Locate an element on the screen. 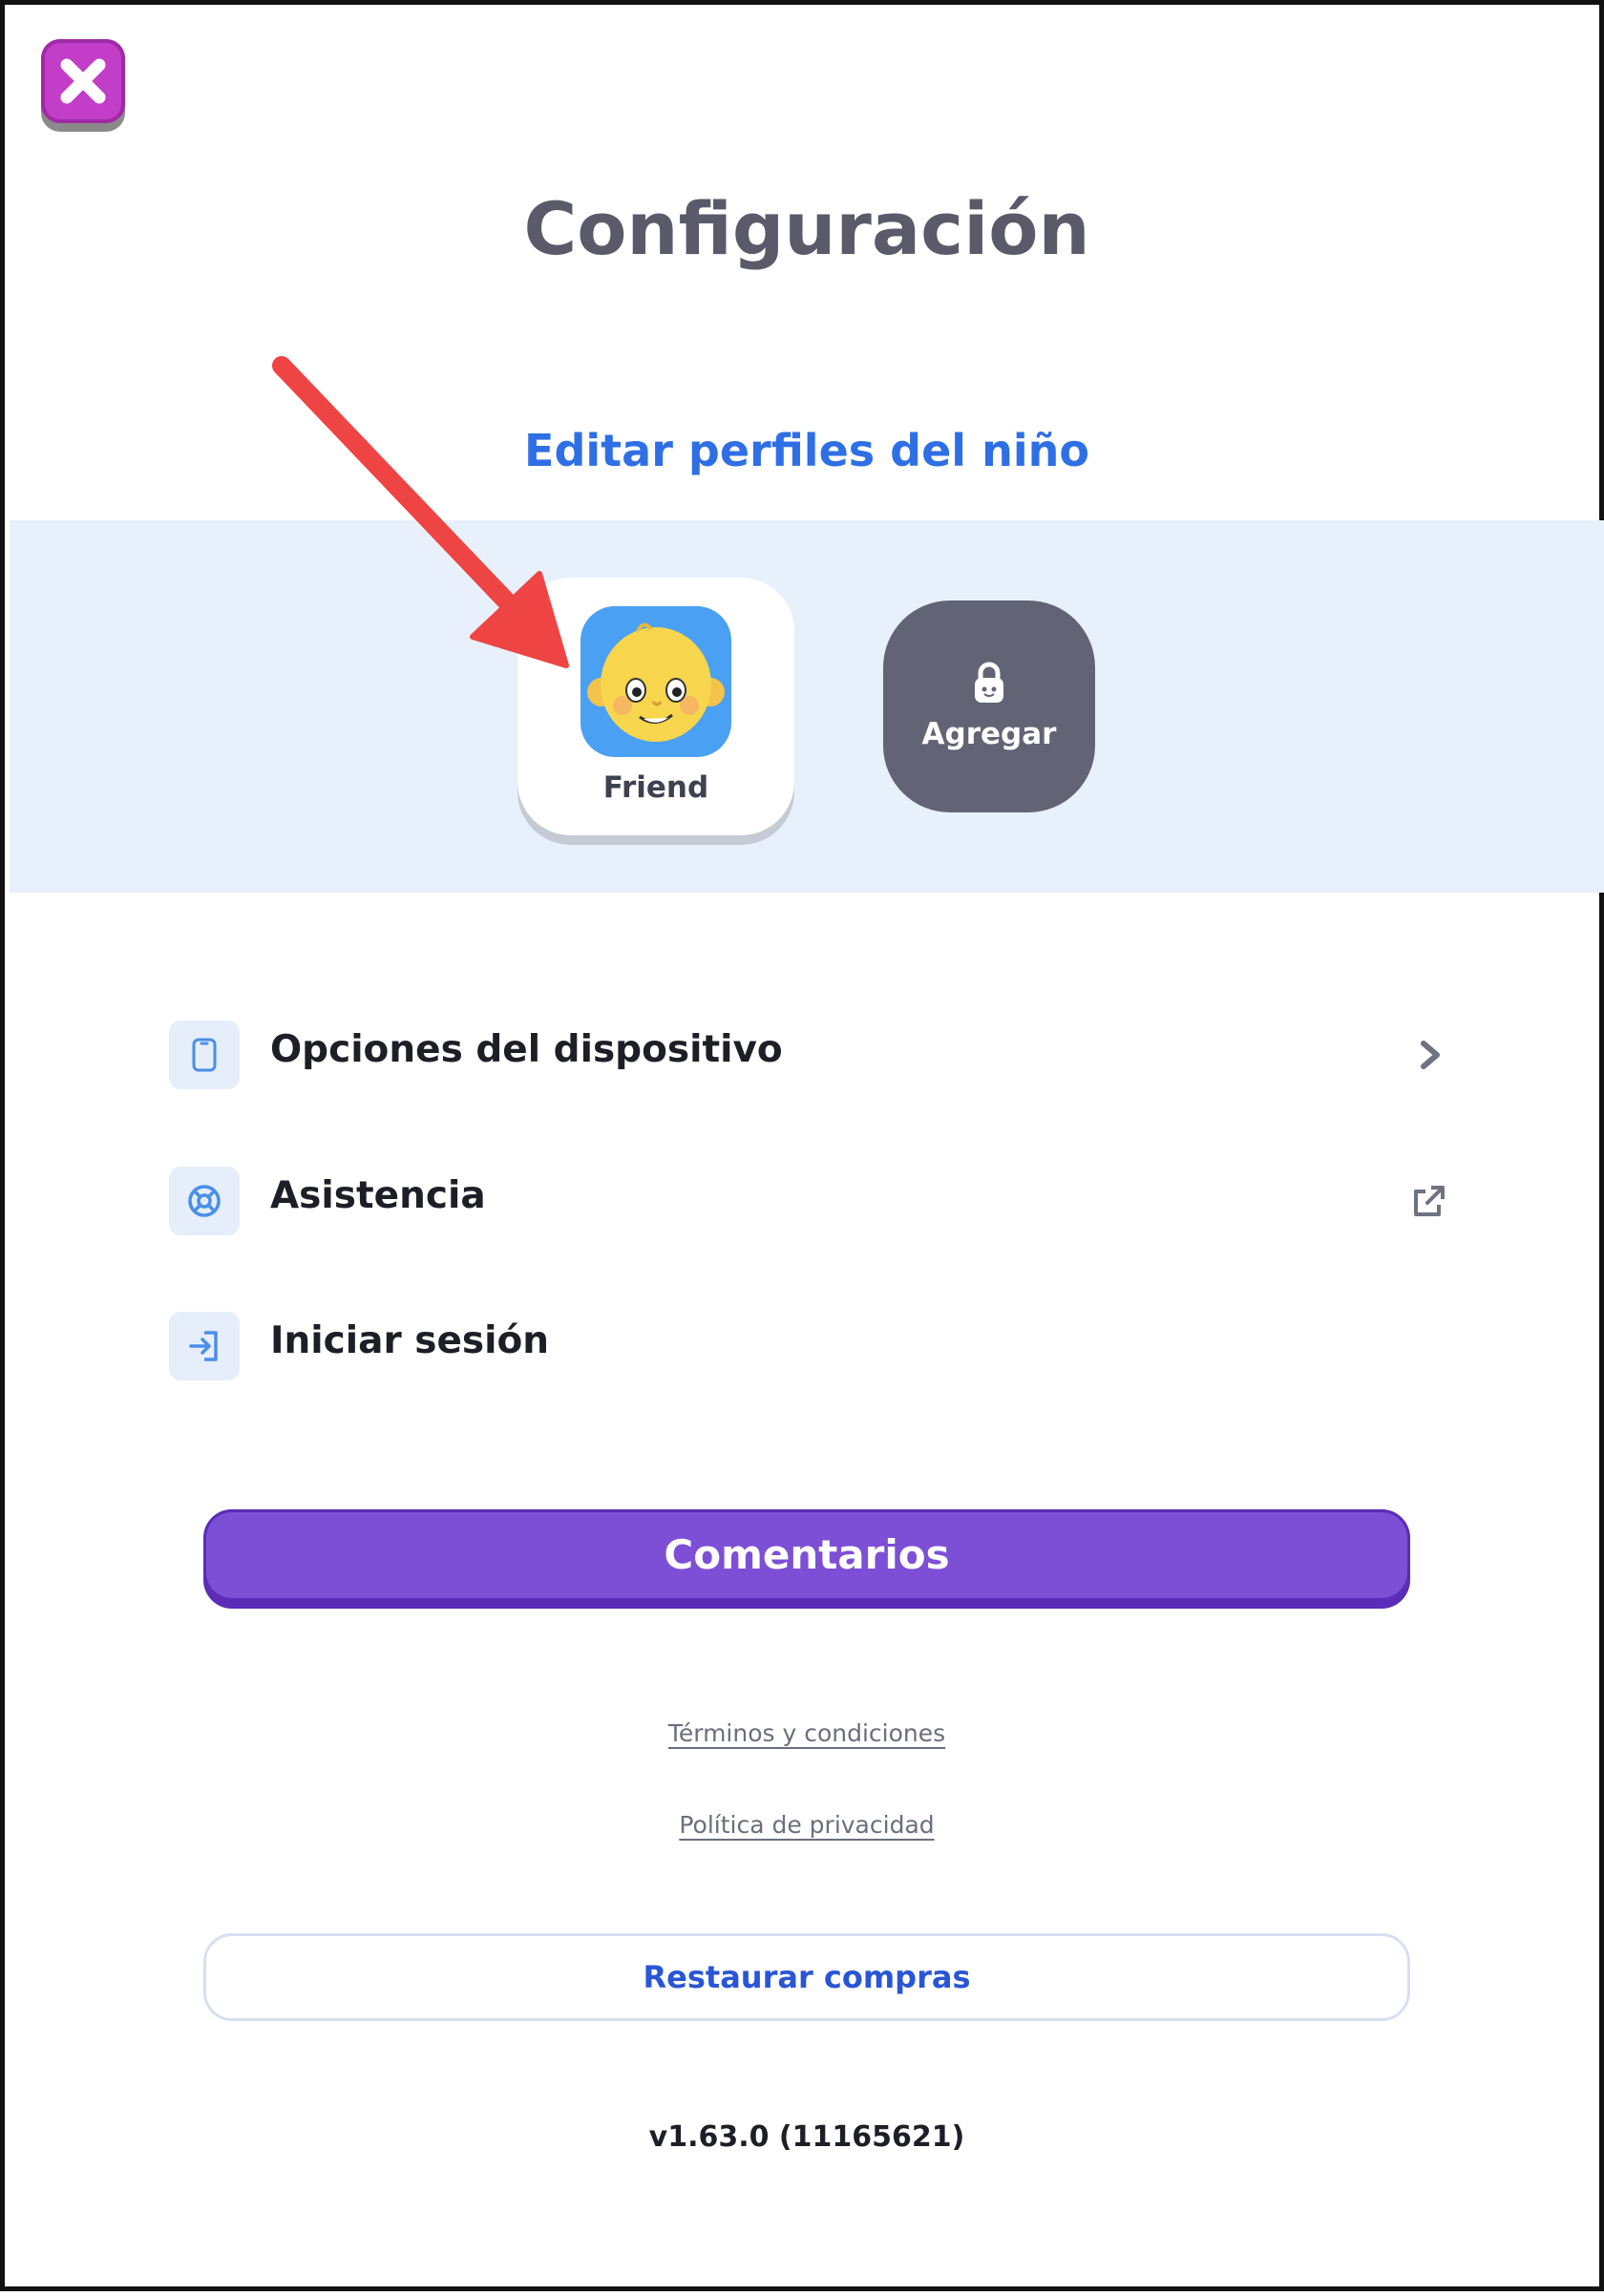  profile-name: Friend is located at coordinates (655, 788).